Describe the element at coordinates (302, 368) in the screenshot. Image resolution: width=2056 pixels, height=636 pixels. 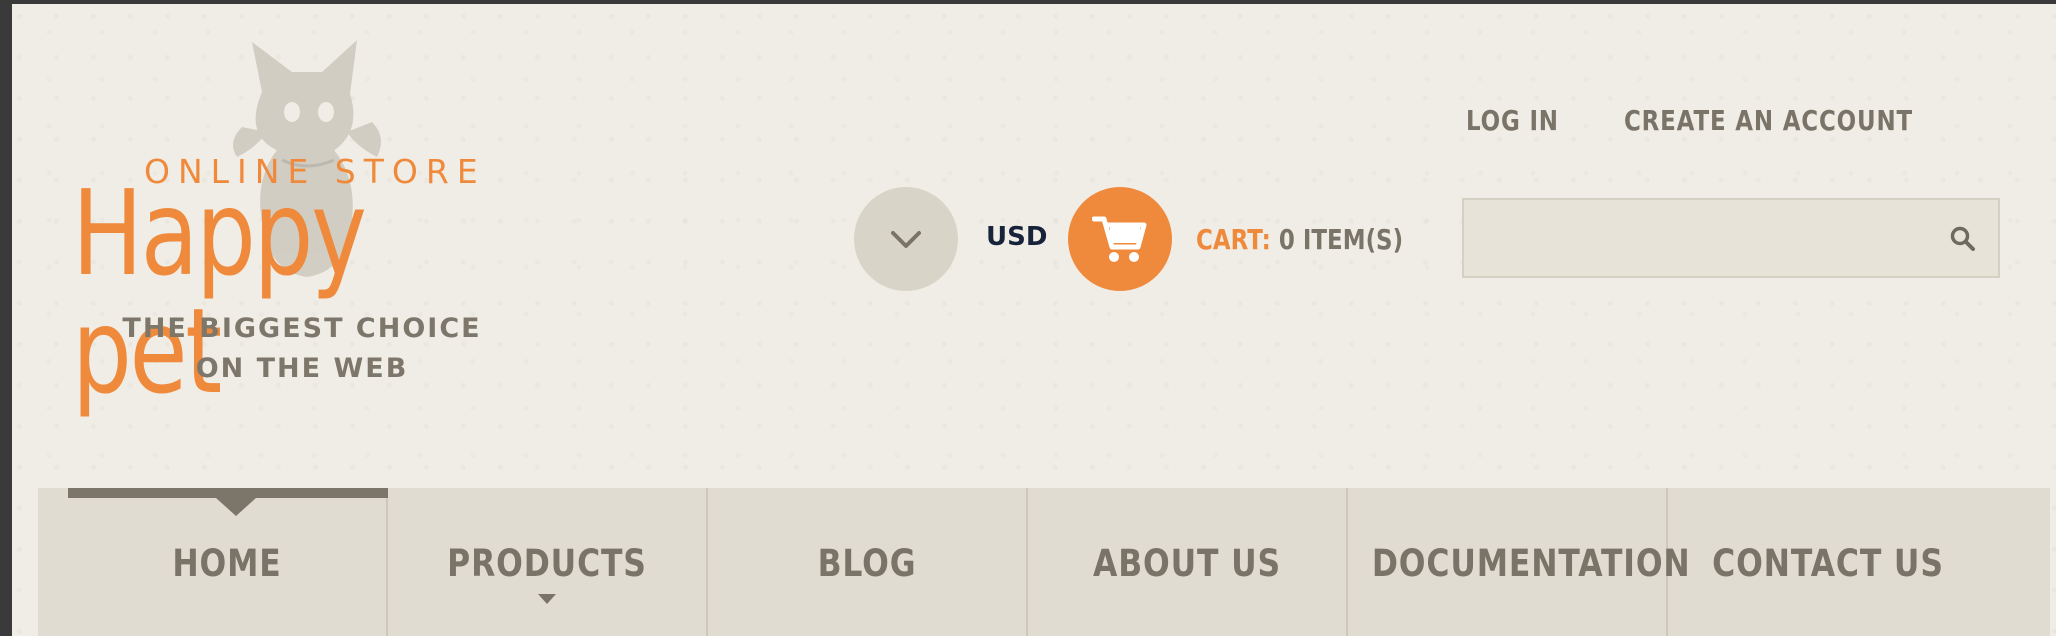
I see `tagline-line-2: ON THE WEB` at that location.